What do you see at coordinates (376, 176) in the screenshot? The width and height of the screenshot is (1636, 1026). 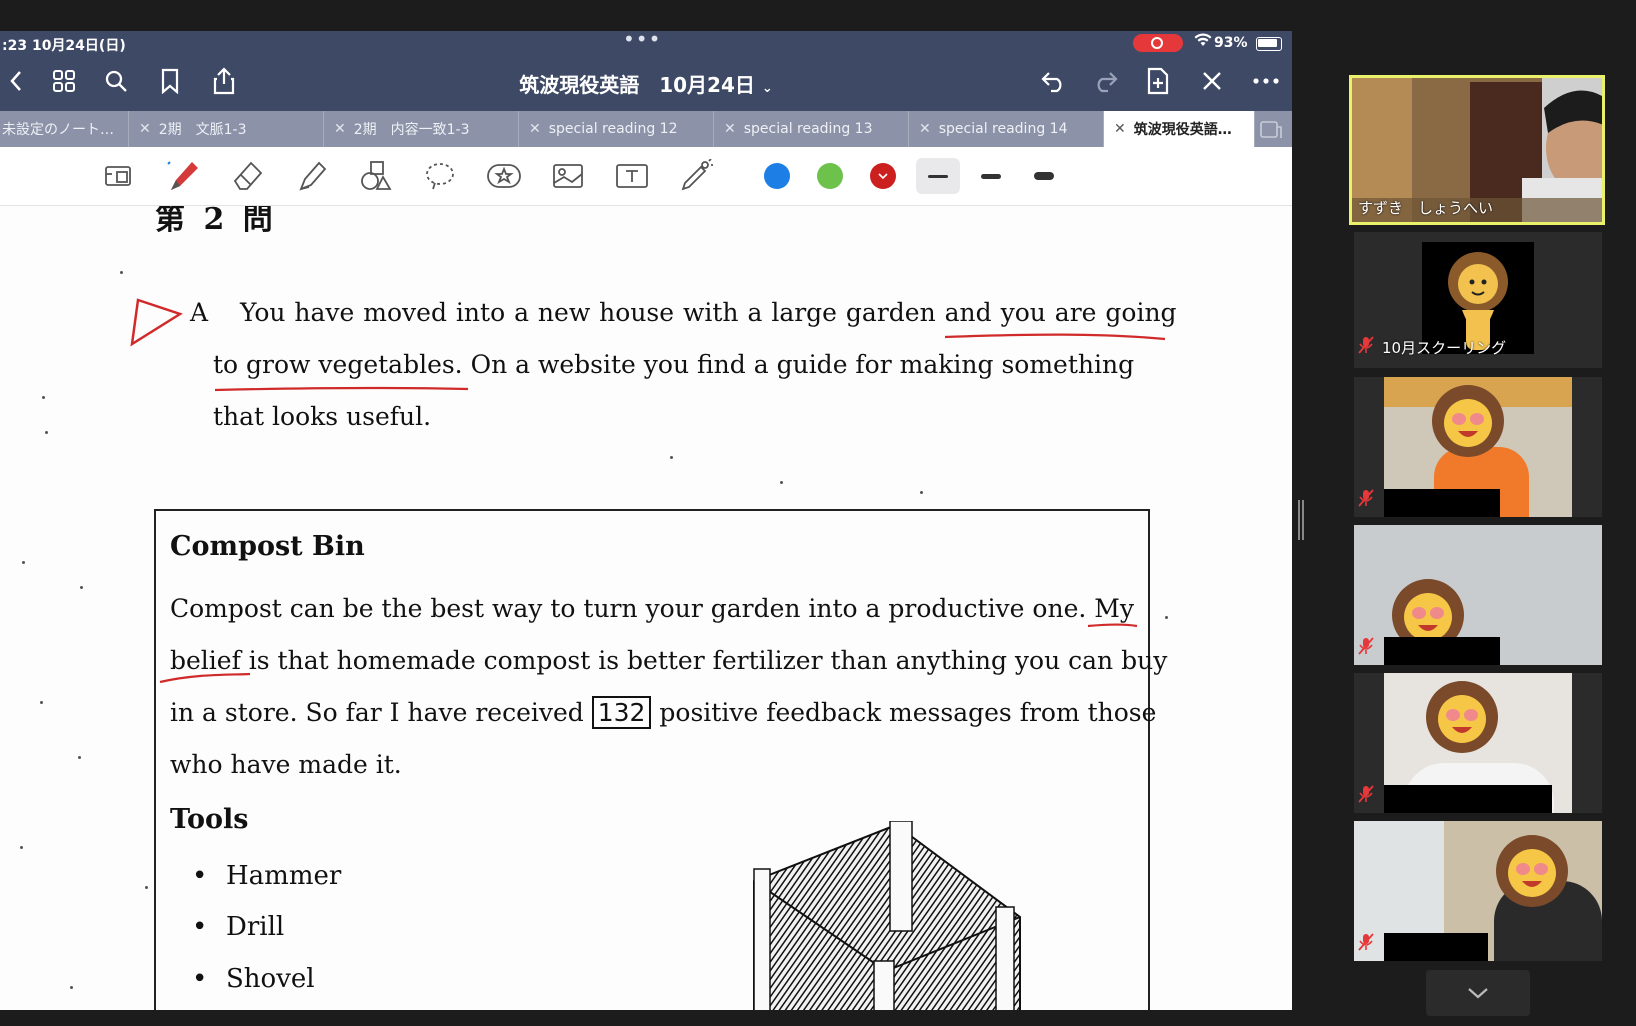 I see `shapes-tool-icon` at bounding box center [376, 176].